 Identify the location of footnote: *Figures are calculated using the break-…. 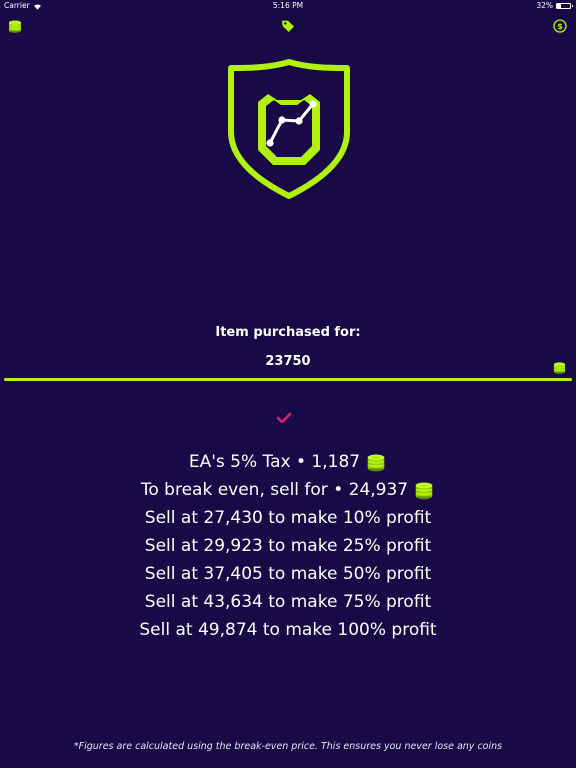
(288, 746).